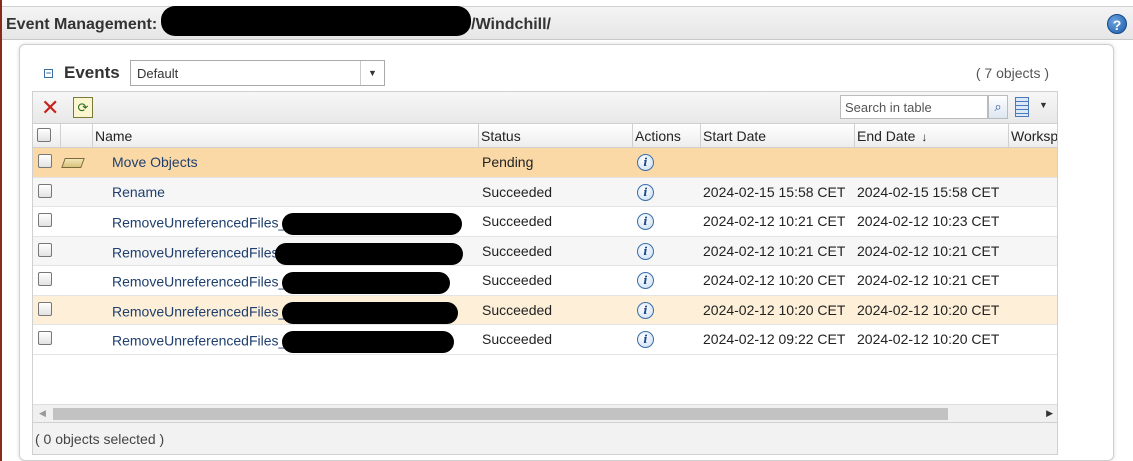  I want to click on event-name-link: Move Objects, so click(155, 162).